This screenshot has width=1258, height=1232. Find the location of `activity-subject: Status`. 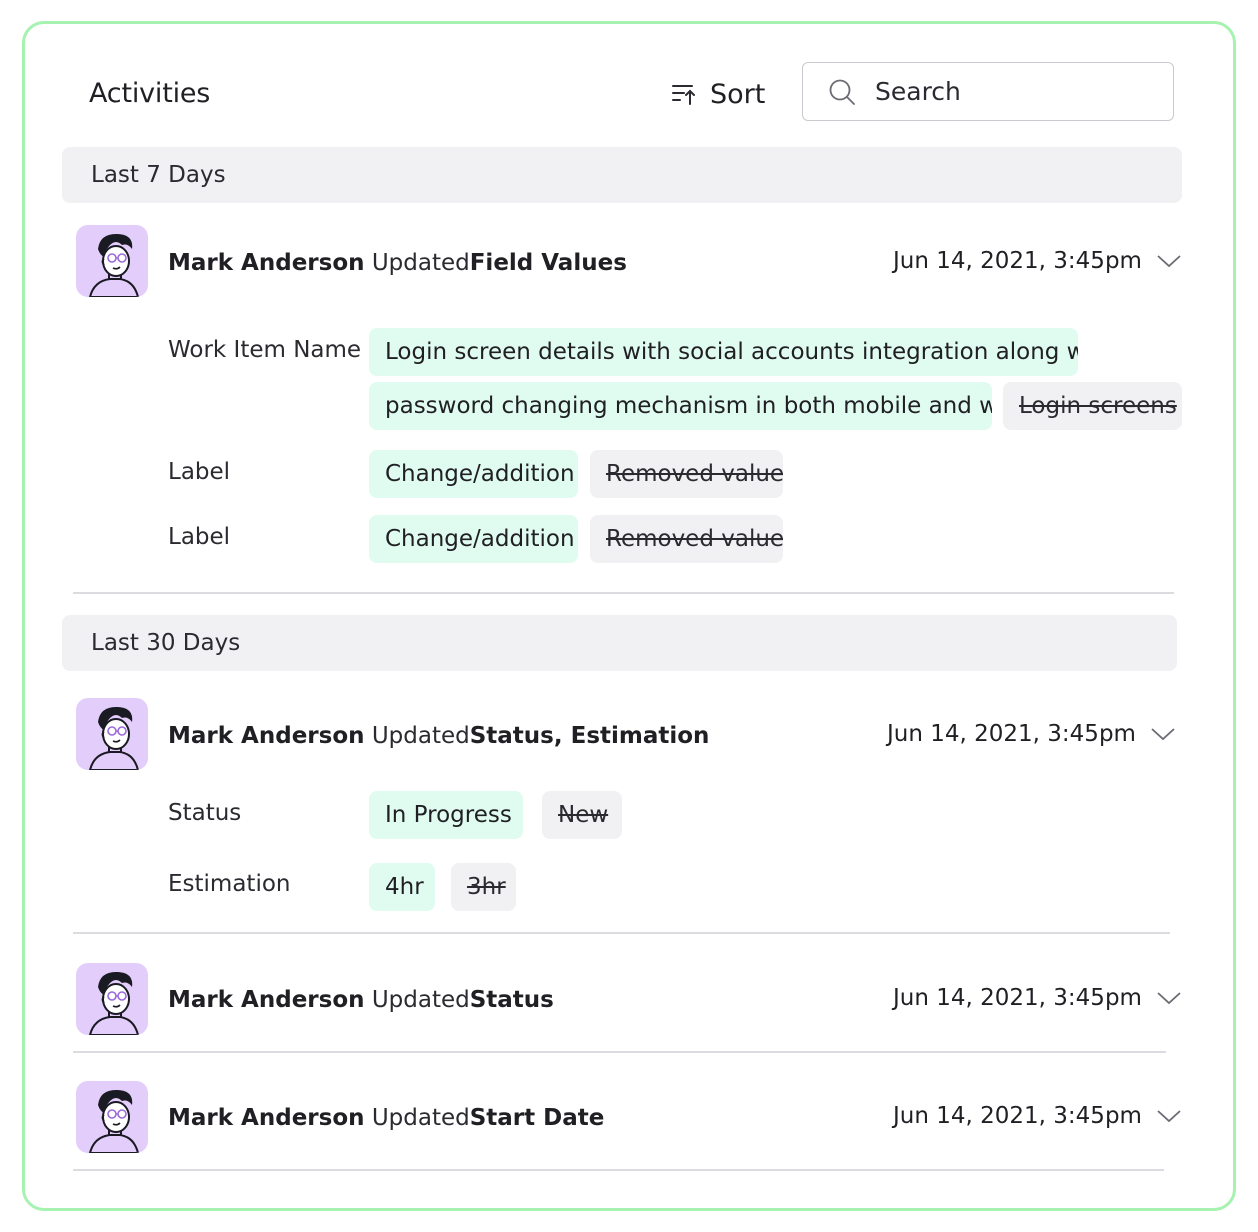

activity-subject: Status is located at coordinates (511, 1000).